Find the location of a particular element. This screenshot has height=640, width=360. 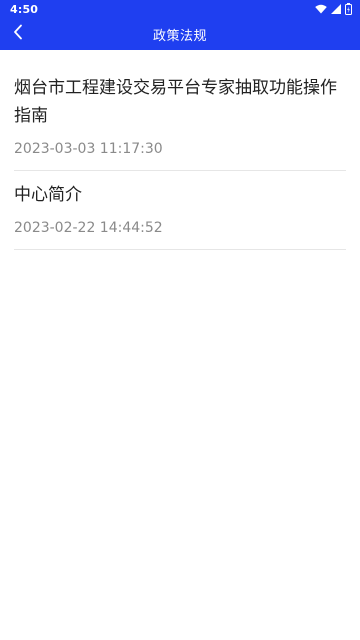

list-item: 中心简介 2023-02-22 14:44:52 is located at coordinates (180, 210).